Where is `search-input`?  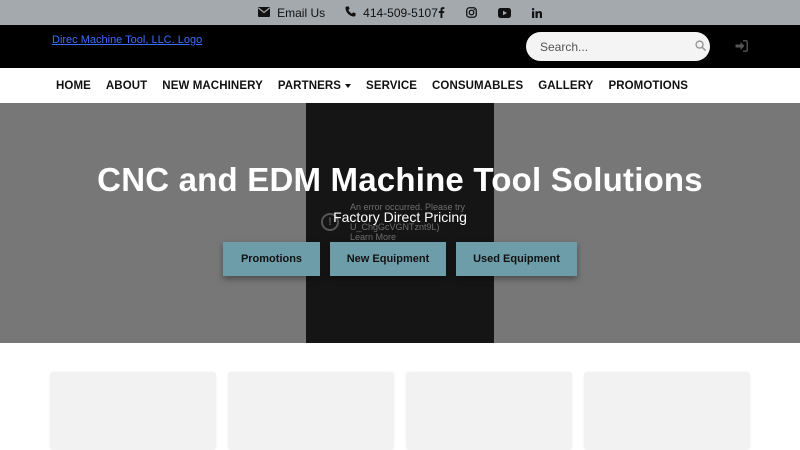 search-input is located at coordinates (617, 46).